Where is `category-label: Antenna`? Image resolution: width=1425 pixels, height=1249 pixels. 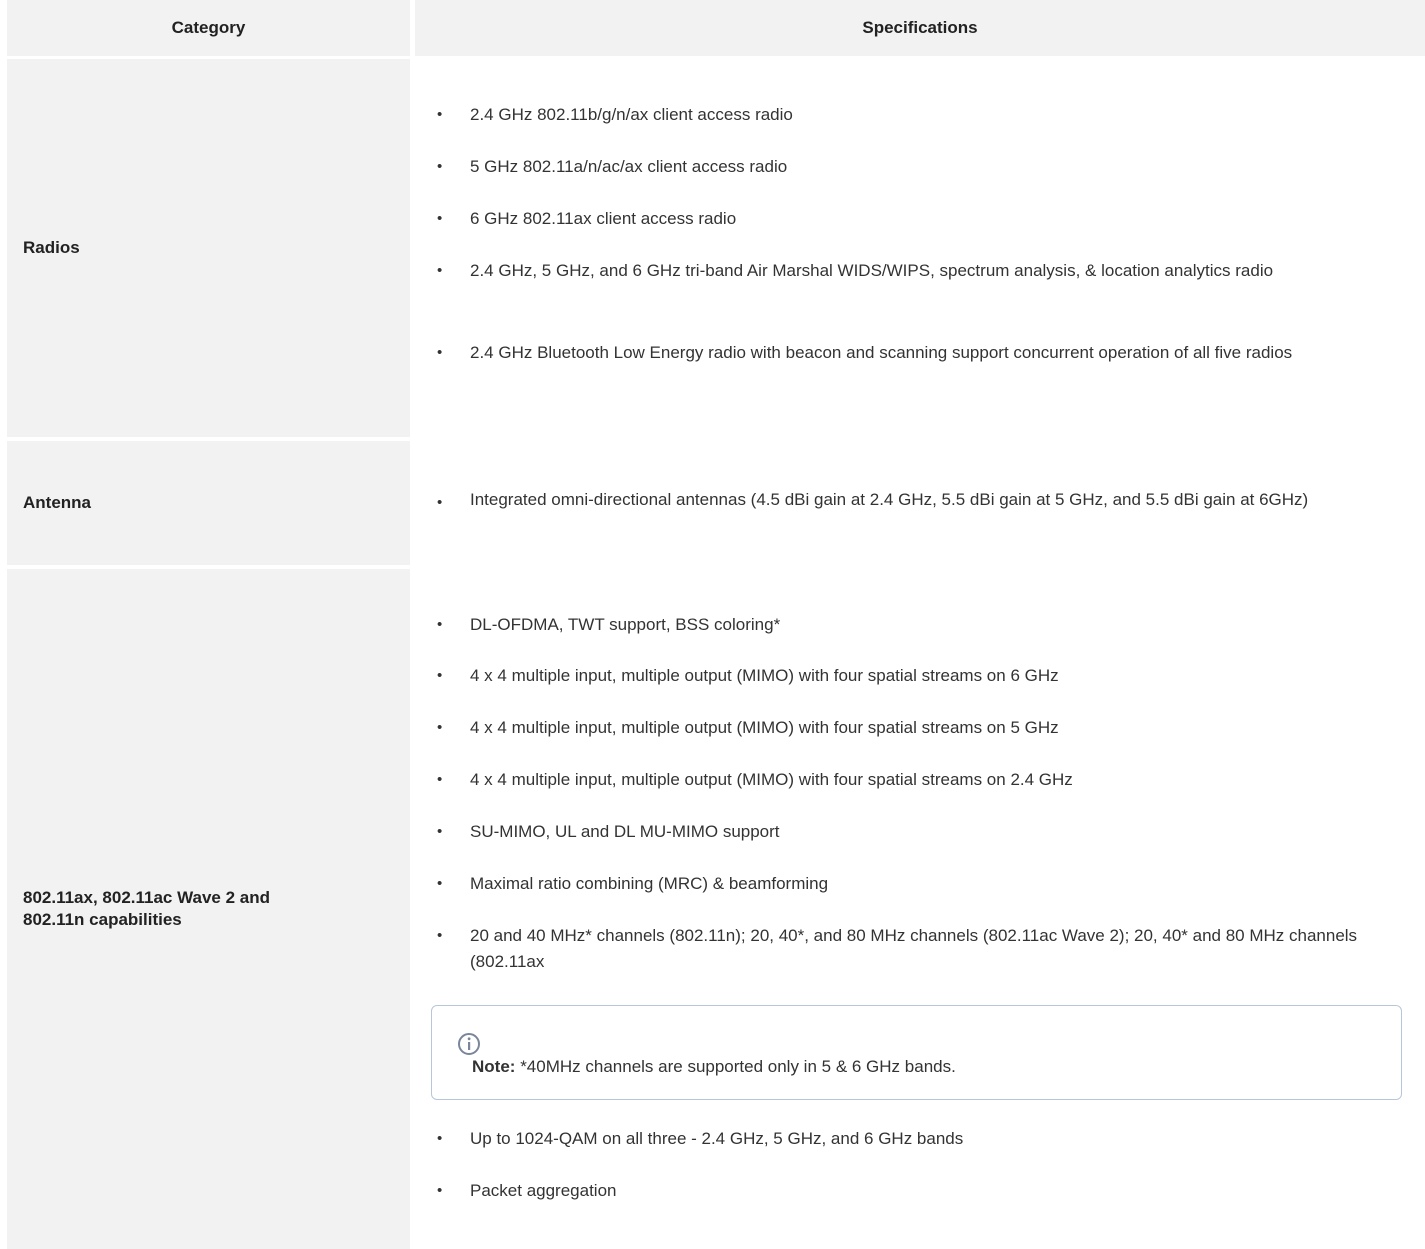
category-label: Antenna is located at coordinates (57, 502).